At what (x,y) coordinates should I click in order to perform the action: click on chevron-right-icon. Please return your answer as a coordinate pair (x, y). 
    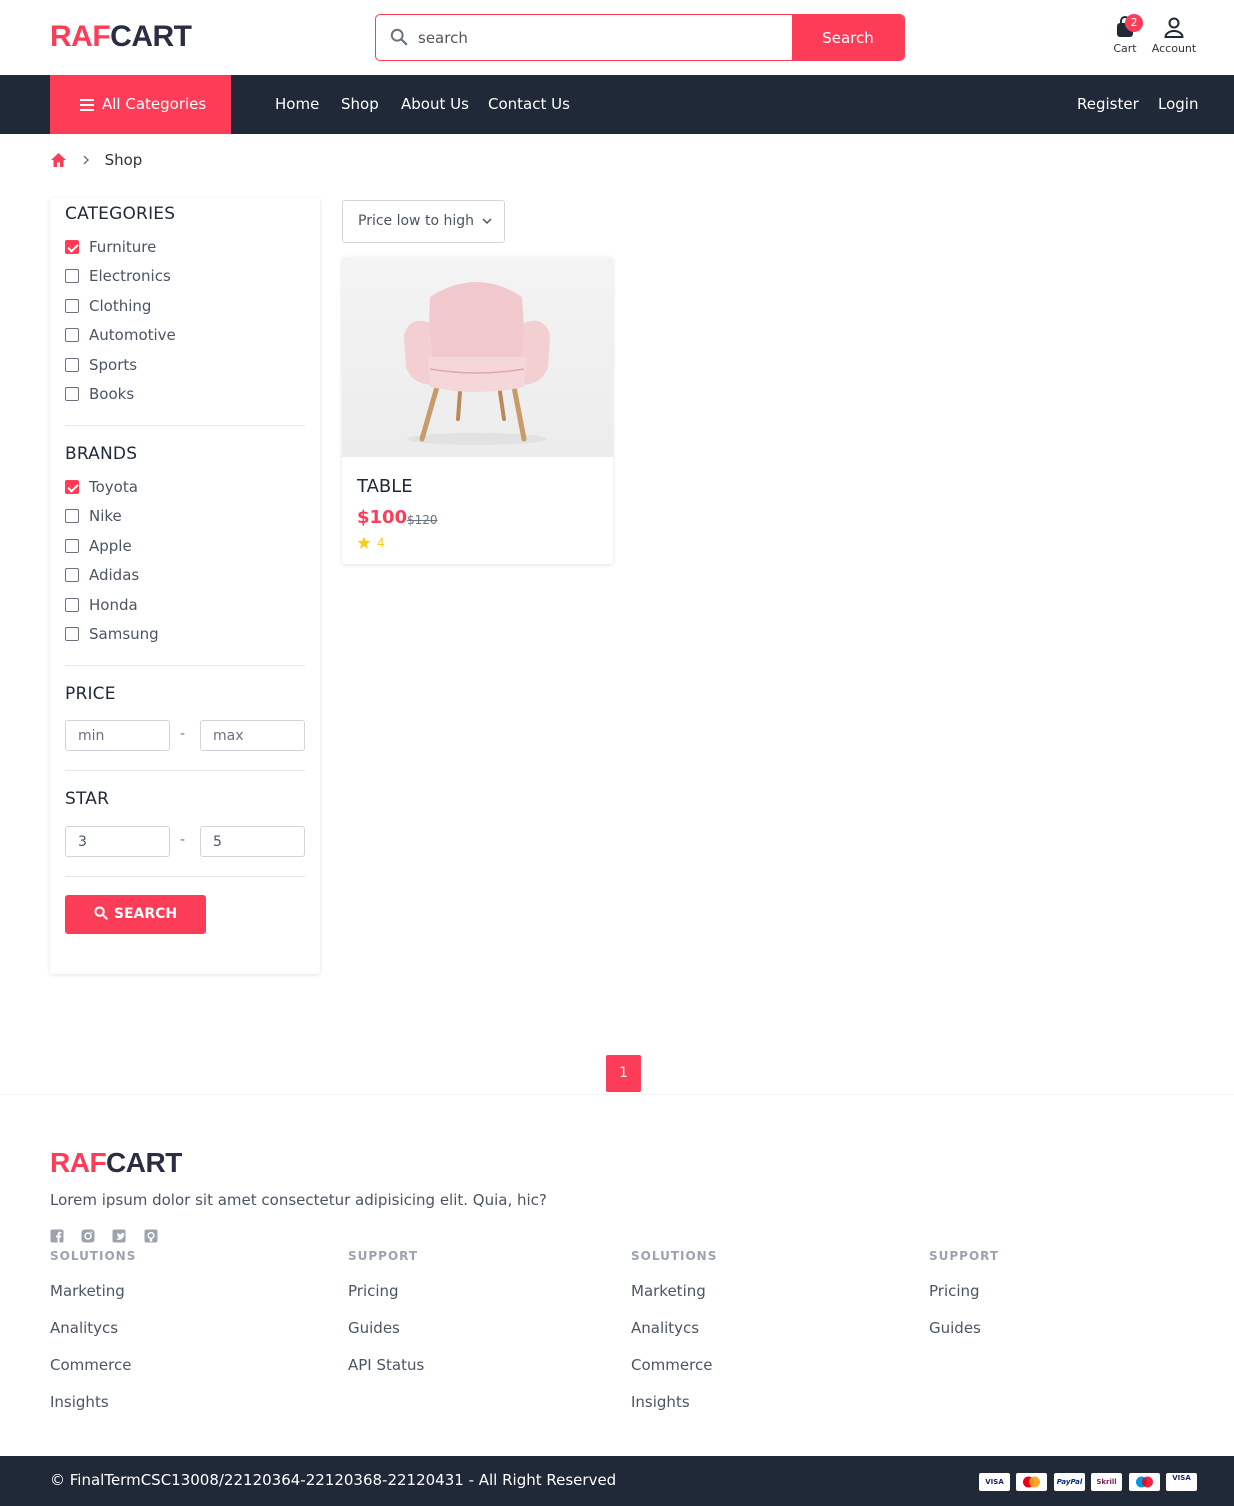
    Looking at the image, I should click on (86, 159).